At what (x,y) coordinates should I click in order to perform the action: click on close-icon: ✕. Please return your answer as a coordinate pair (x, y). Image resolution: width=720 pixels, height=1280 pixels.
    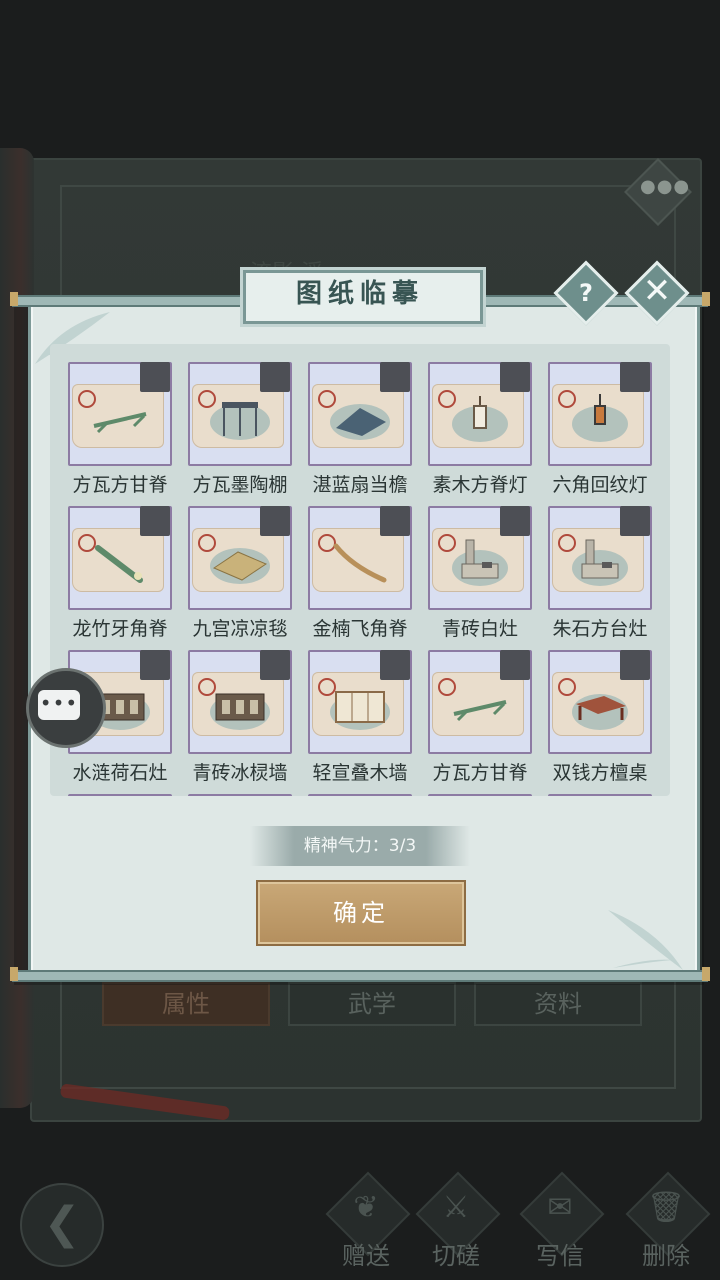
    Looking at the image, I should click on (657, 291).